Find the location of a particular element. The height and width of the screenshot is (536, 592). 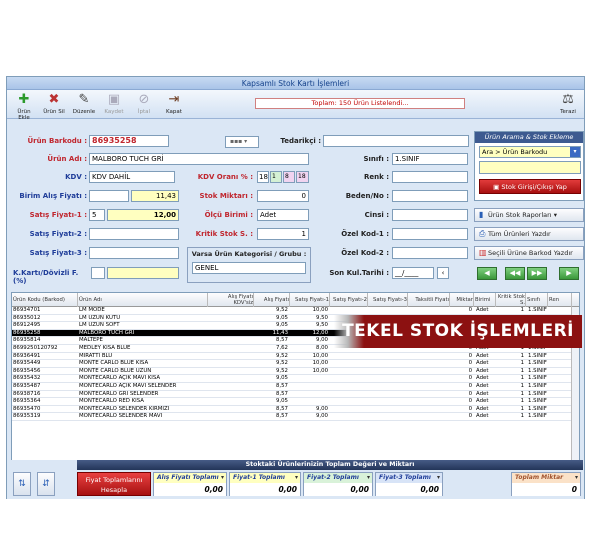

header-sale3: Satış Fiyatı-3 is located at coordinates (388, 300).